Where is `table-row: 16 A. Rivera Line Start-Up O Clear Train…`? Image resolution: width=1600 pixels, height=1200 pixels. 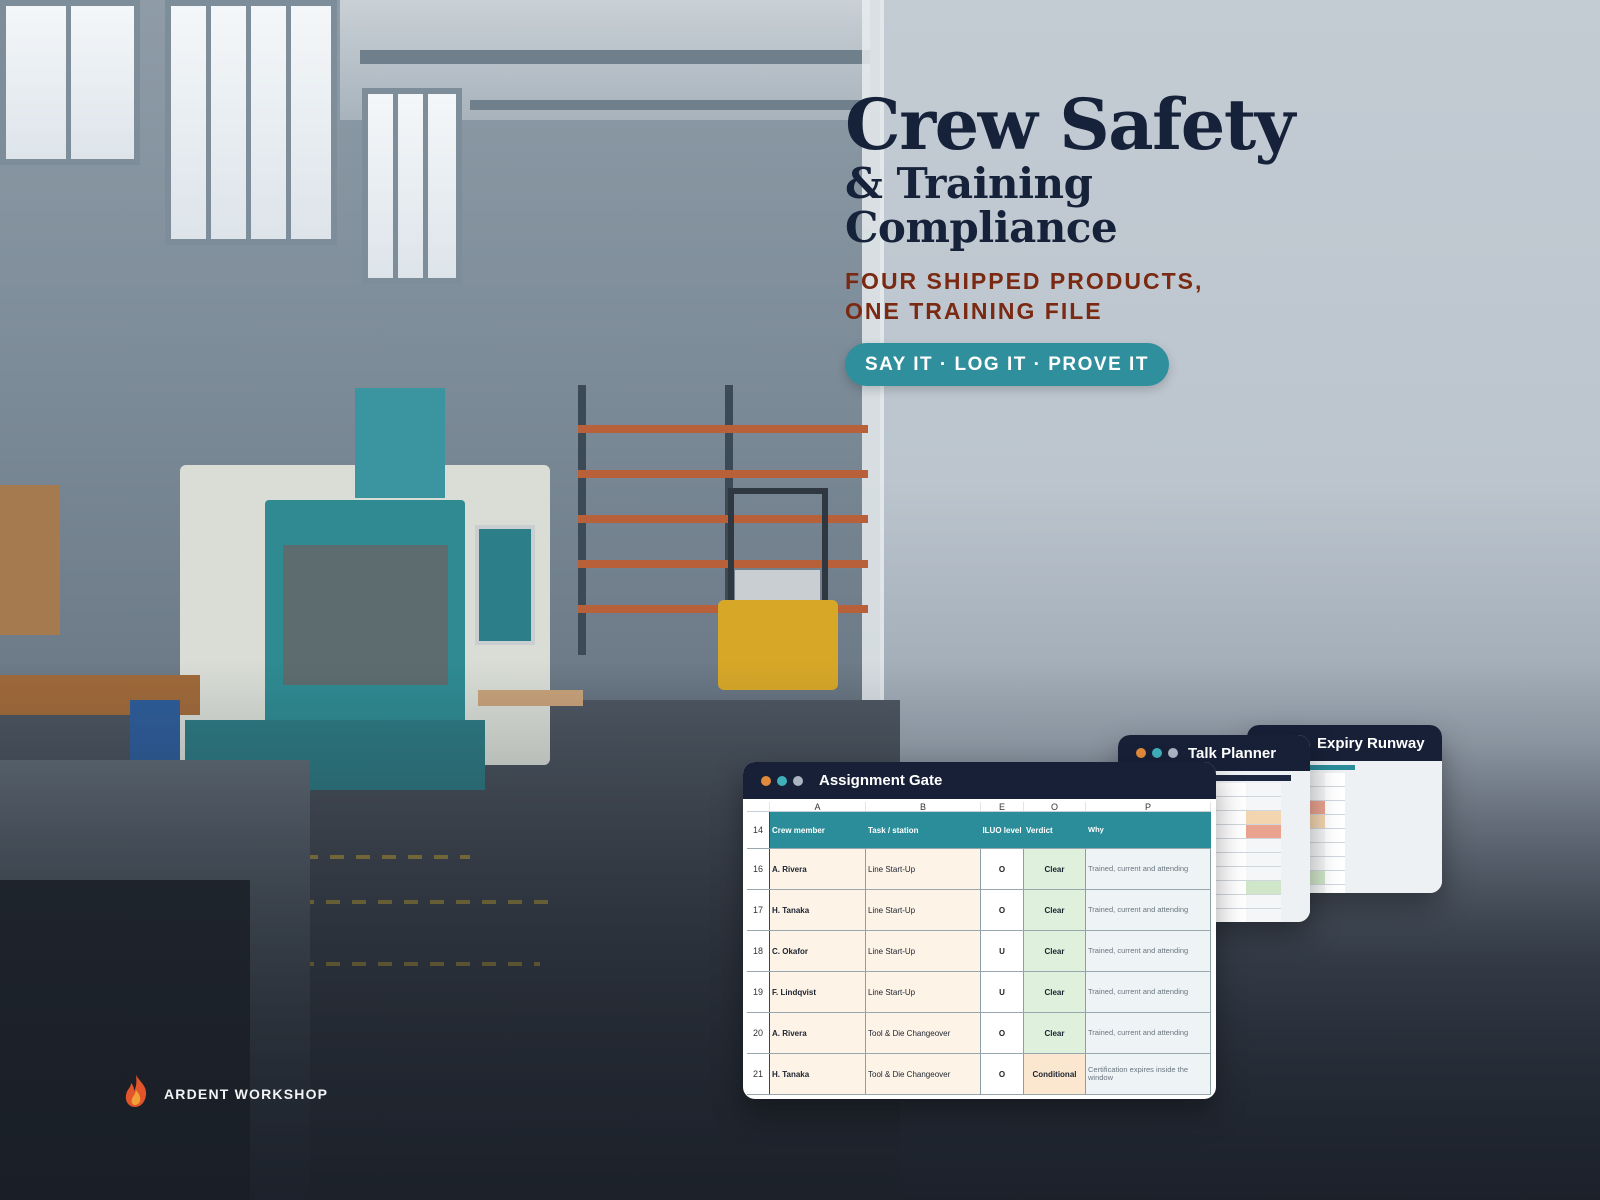
table-row: 16 A. Rivera Line Start-Up O Clear Train… is located at coordinates (979, 869).